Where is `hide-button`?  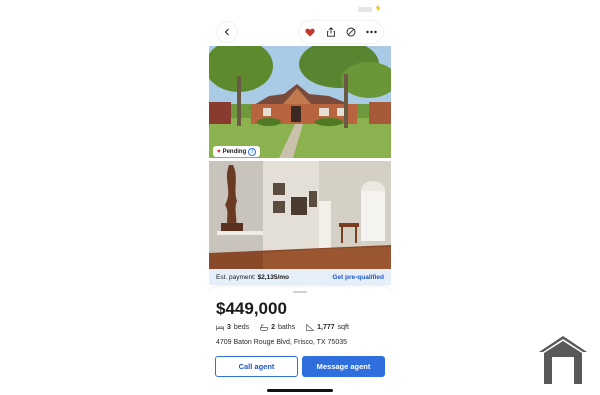 hide-button is located at coordinates (351, 32).